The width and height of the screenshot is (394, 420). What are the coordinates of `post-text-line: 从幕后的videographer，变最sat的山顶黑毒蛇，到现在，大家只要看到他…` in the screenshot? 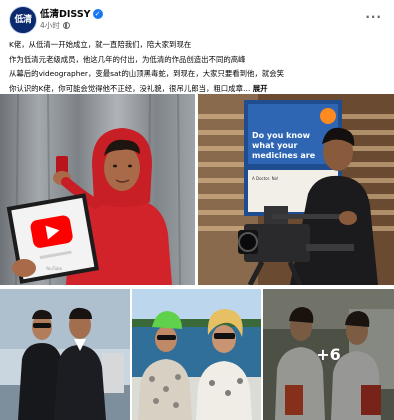 It's located at (147, 74).